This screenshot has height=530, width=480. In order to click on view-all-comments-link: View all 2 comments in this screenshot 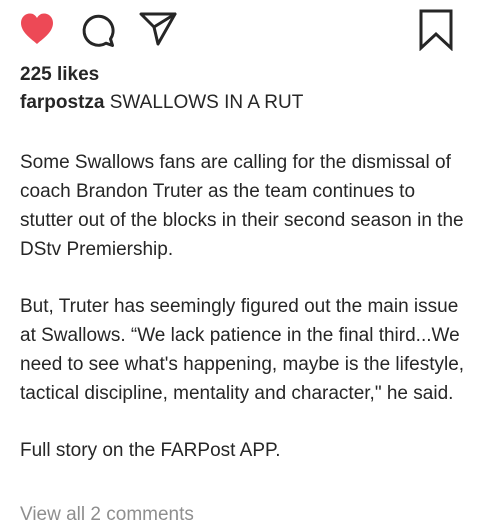, I will do `click(107, 515)`.